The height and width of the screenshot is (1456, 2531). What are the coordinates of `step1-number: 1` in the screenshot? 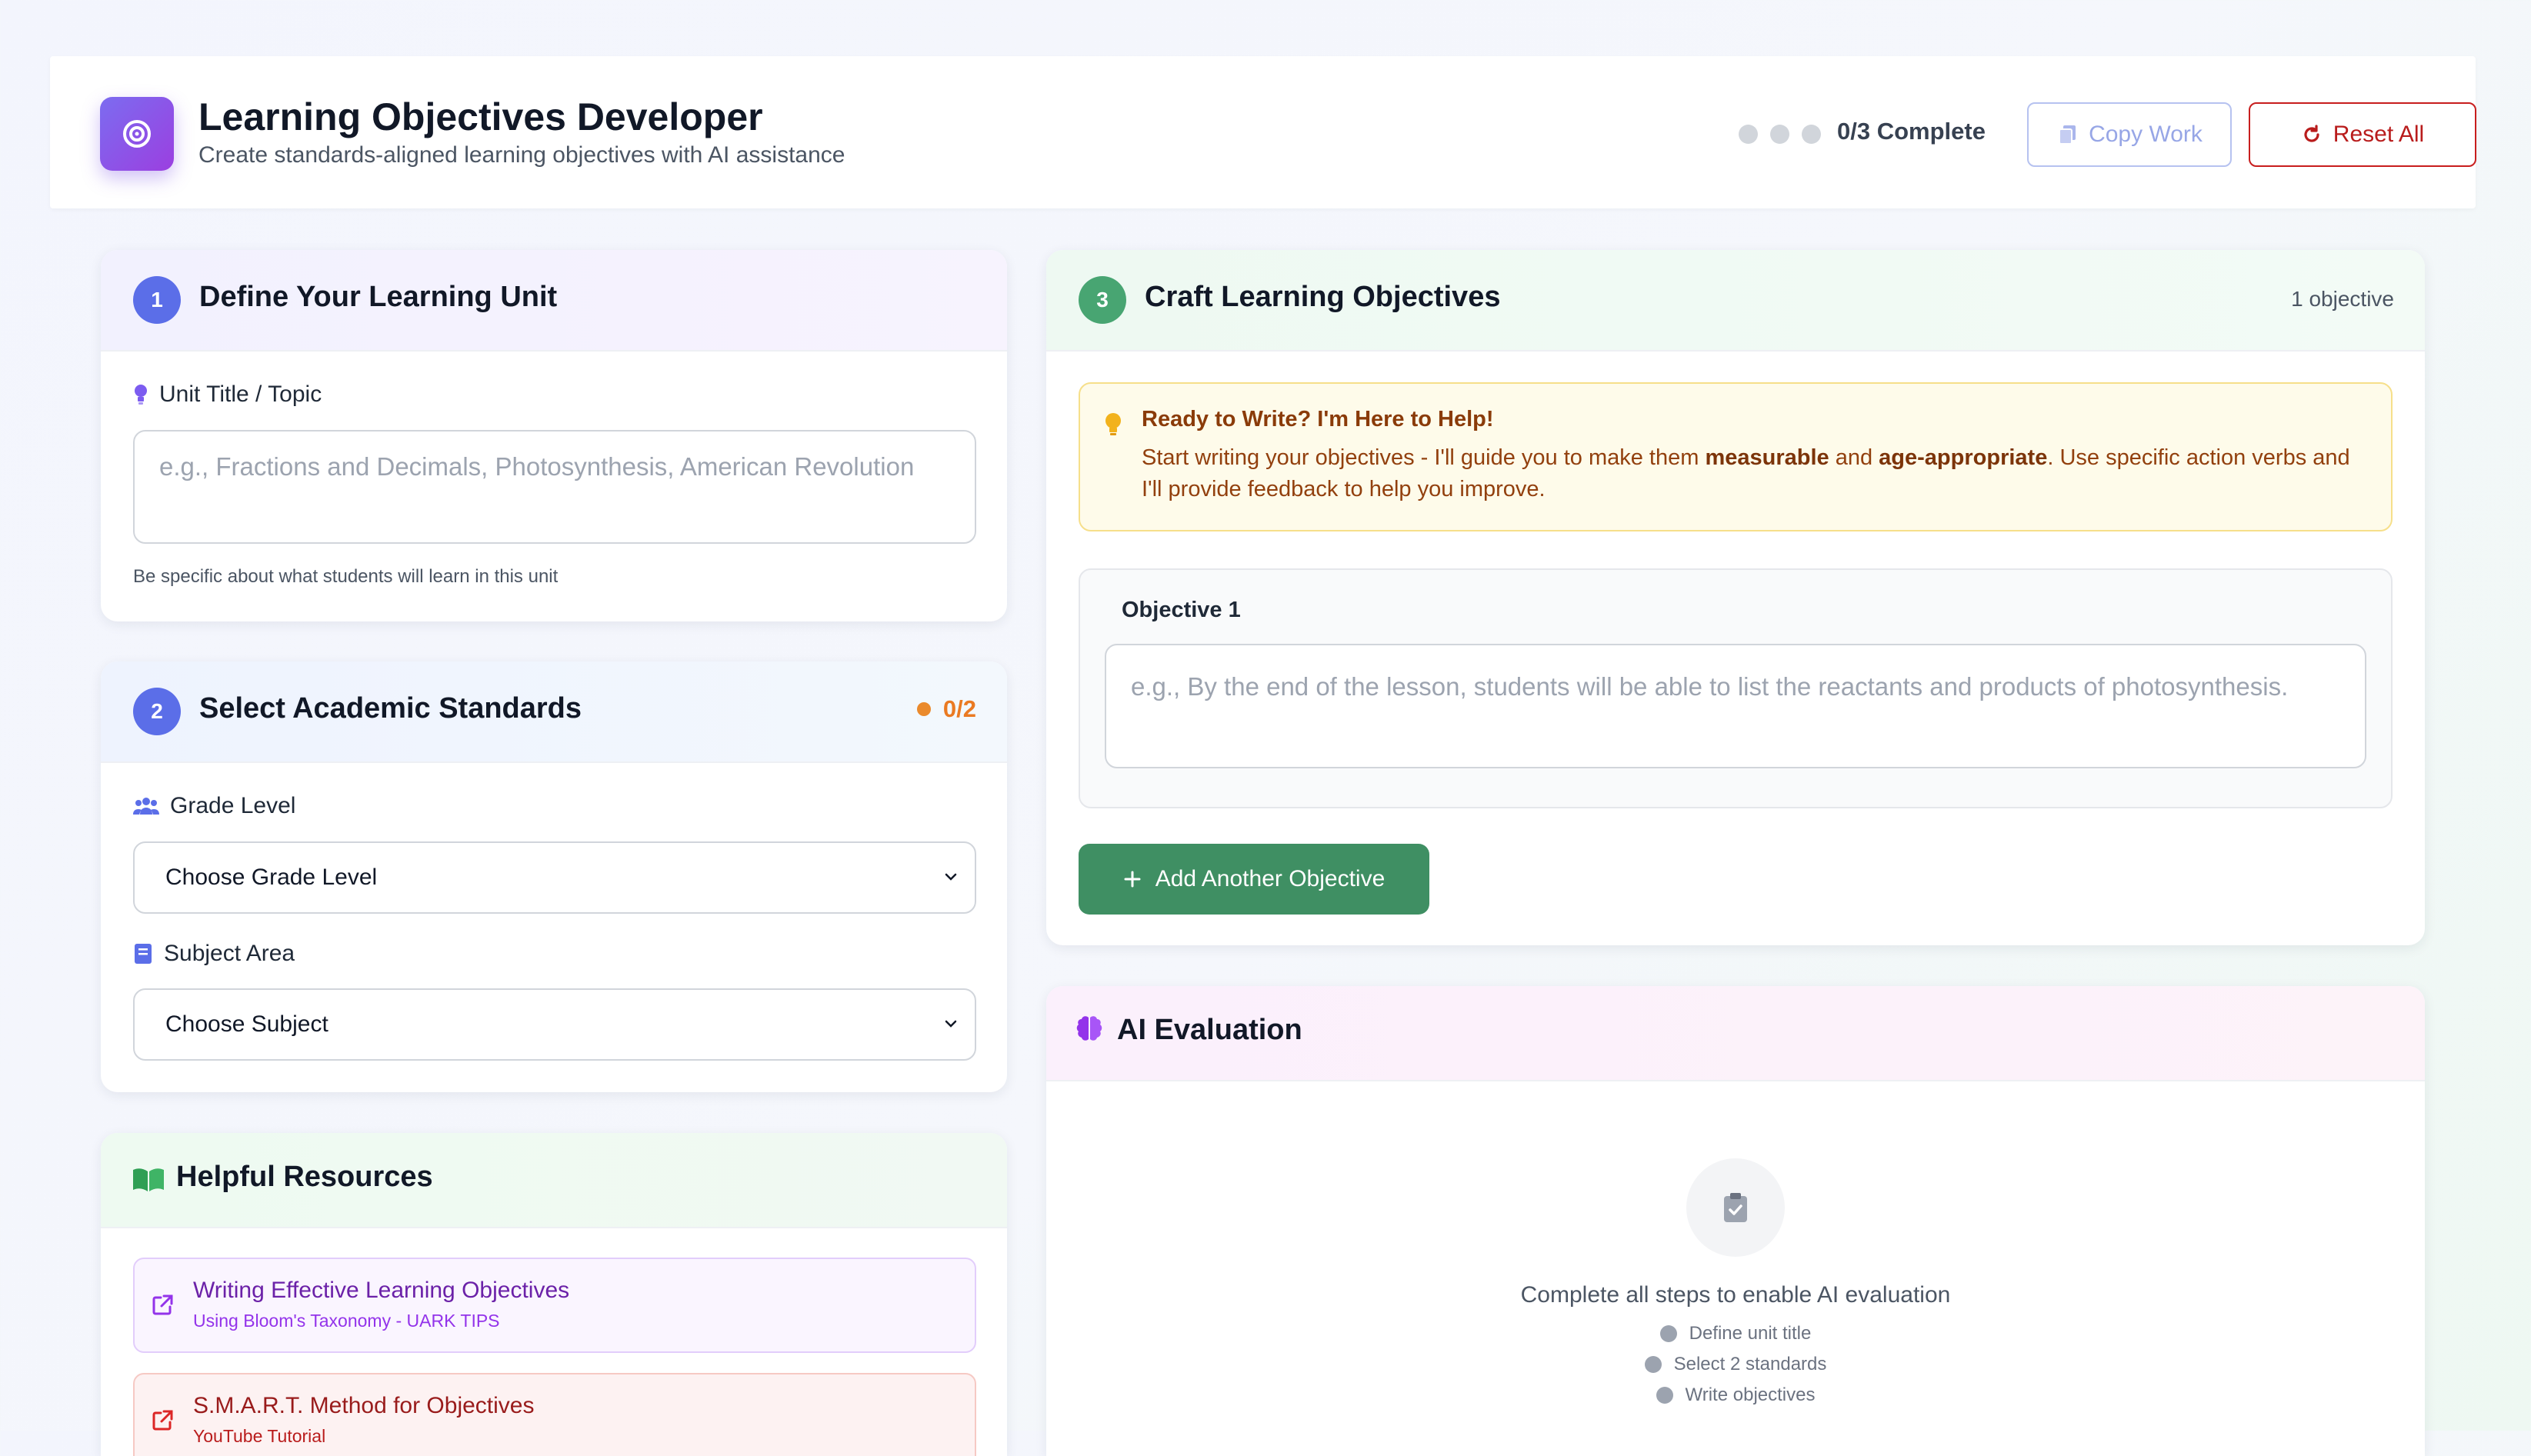 It's located at (157, 300).